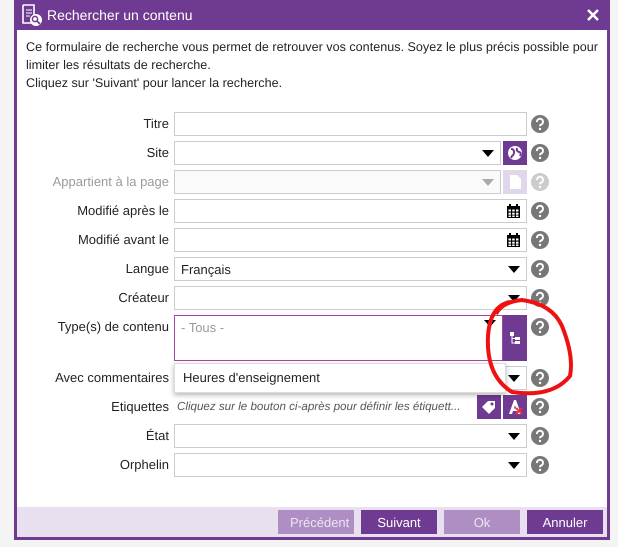 This screenshot has height=547, width=618. What do you see at coordinates (32, 15) in the screenshot?
I see `search-document-icon` at bounding box center [32, 15].